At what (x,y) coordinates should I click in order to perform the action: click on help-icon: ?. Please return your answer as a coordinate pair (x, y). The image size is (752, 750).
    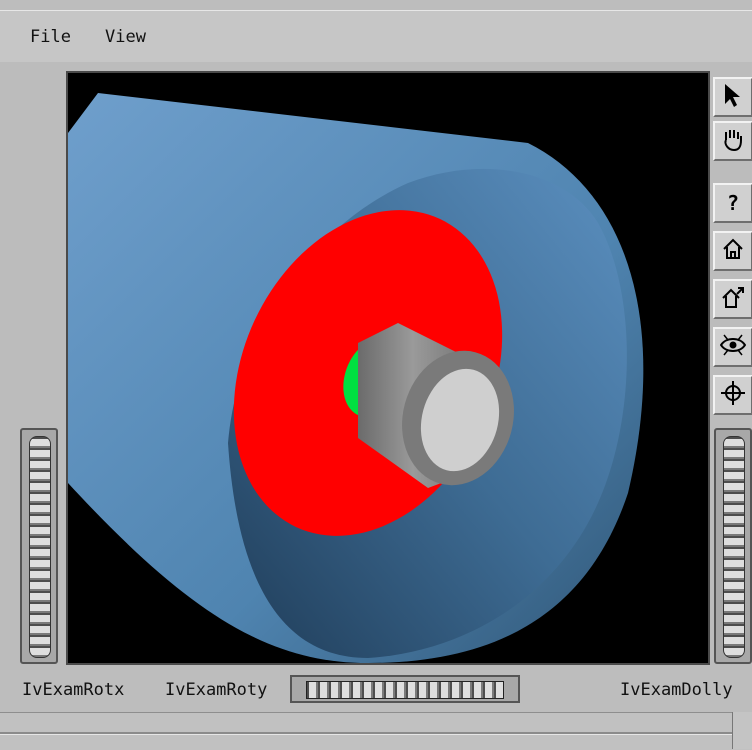
    Looking at the image, I should click on (733, 203).